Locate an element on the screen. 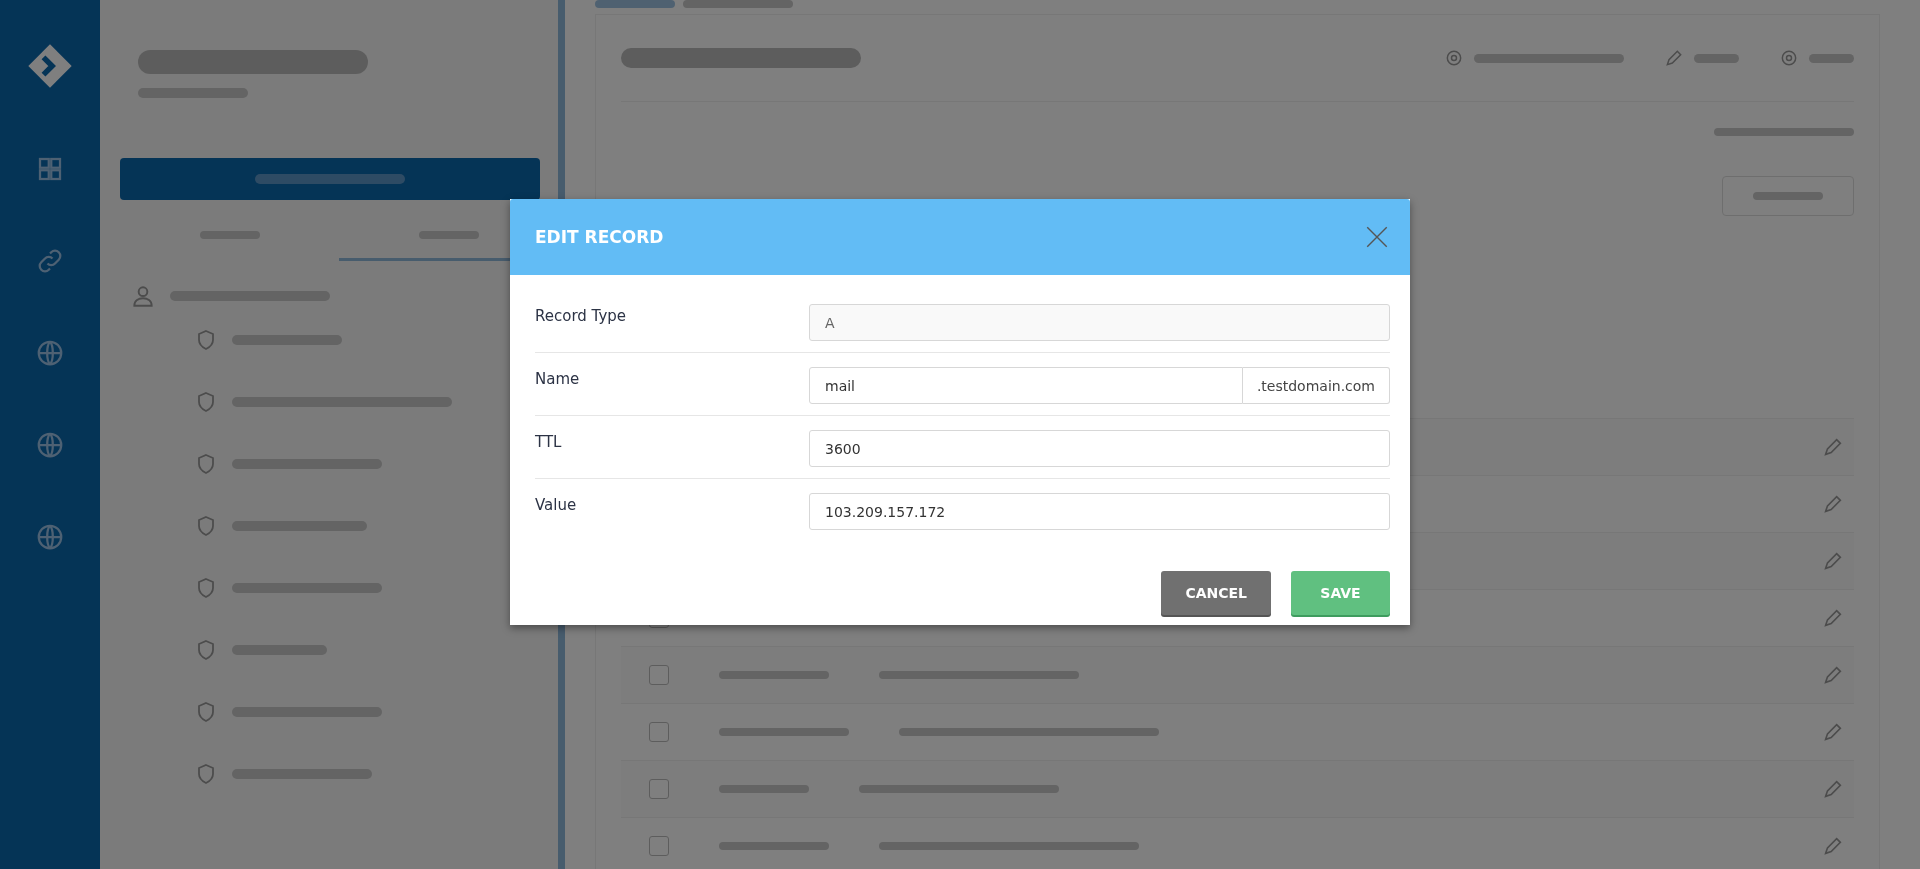 The image size is (1920, 869). field-label: Value is located at coordinates (556, 505).